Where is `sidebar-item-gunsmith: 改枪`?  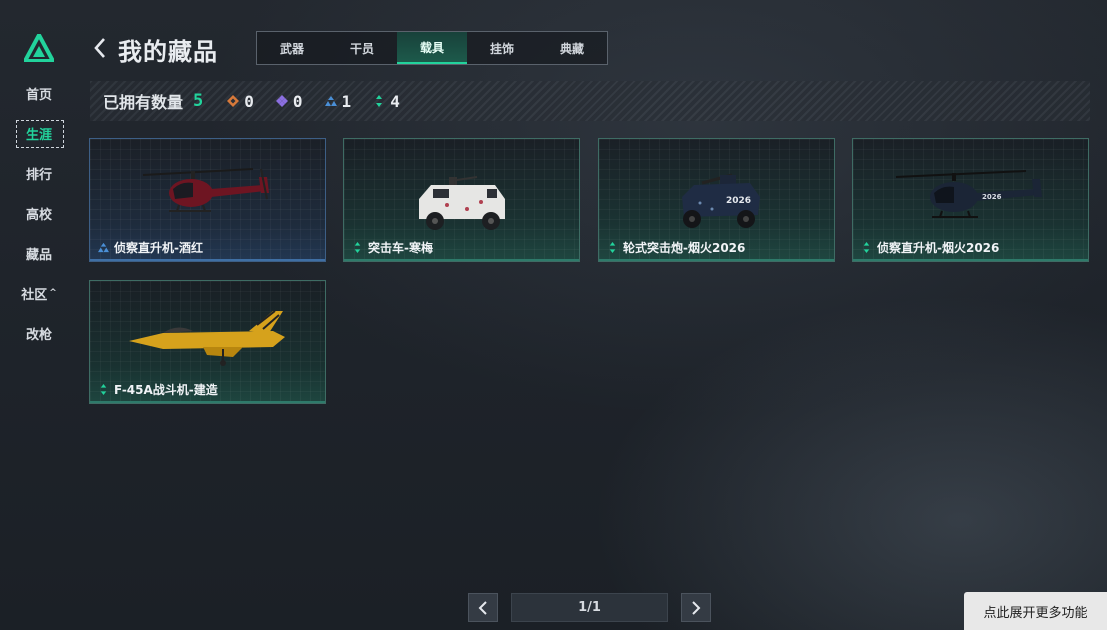 sidebar-item-gunsmith: 改枪 is located at coordinates (39, 333).